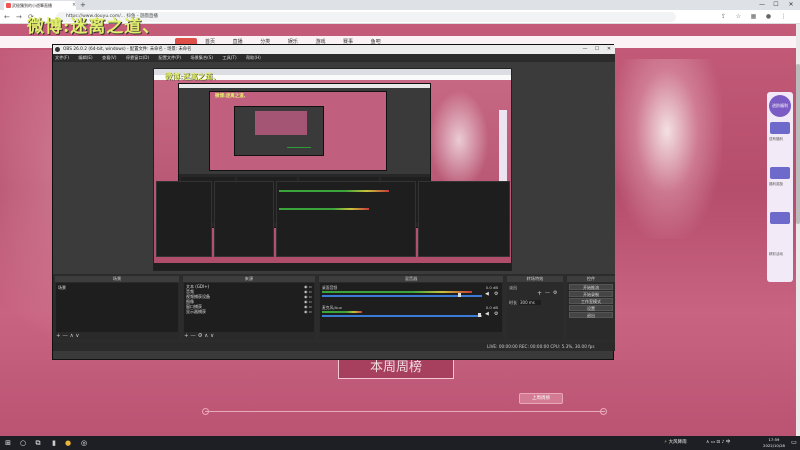  I want to click on menu-view: 查看(V), so click(109, 57).